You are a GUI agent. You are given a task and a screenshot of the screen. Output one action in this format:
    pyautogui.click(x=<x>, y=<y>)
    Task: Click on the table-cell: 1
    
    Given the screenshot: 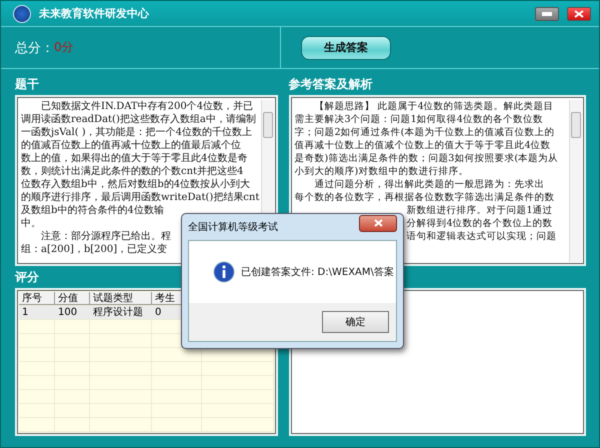 What is the action you would take?
    pyautogui.click(x=37, y=312)
    